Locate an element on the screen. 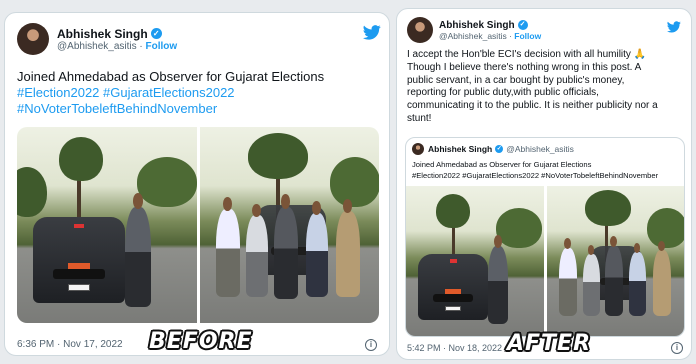 This screenshot has height=364, width=696. quoted-author-handle: @Abhishek_asitis is located at coordinates (540, 149).